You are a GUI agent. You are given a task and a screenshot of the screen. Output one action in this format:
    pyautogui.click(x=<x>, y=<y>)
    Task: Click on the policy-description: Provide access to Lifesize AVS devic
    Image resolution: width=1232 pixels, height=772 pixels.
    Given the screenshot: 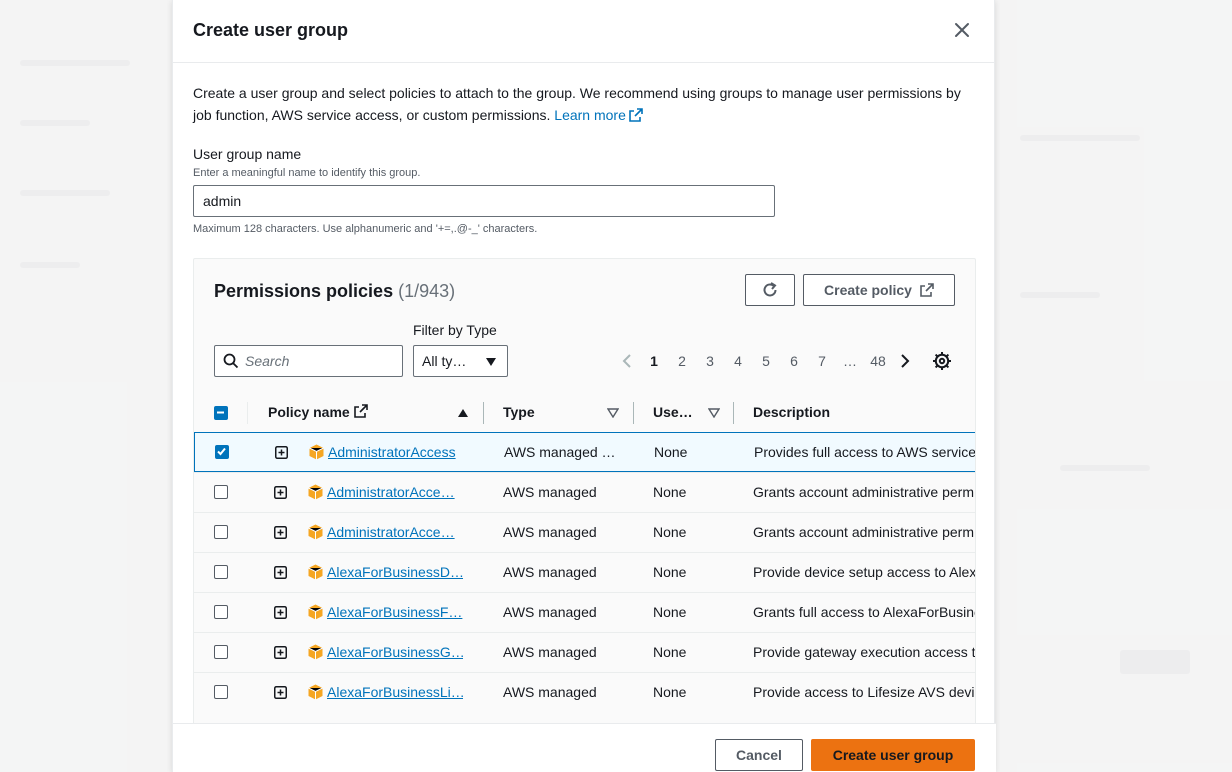 What is the action you would take?
    pyautogui.click(x=864, y=692)
    